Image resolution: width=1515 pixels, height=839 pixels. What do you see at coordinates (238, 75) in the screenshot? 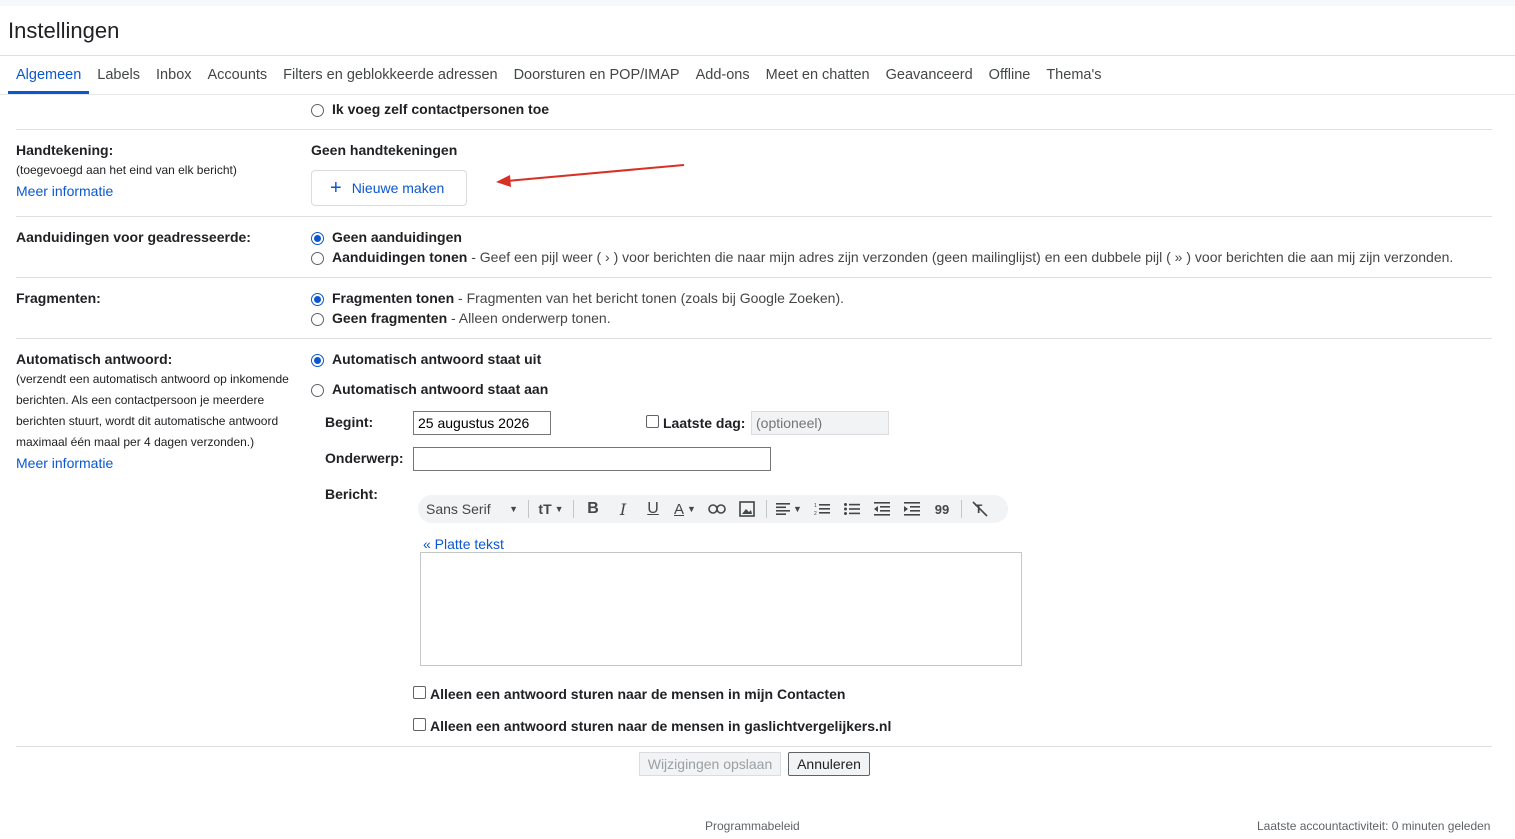
I see `tab-accounts: Accounts` at bounding box center [238, 75].